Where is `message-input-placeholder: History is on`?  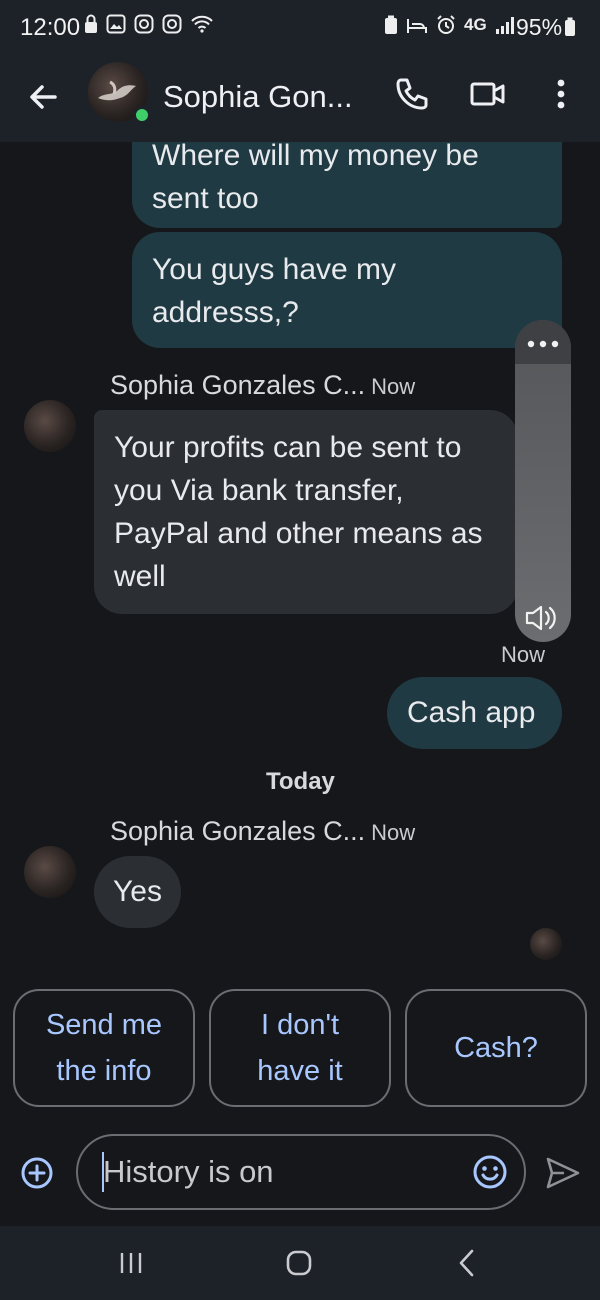 message-input-placeholder: History is on is located at coordinates (188, 1172).